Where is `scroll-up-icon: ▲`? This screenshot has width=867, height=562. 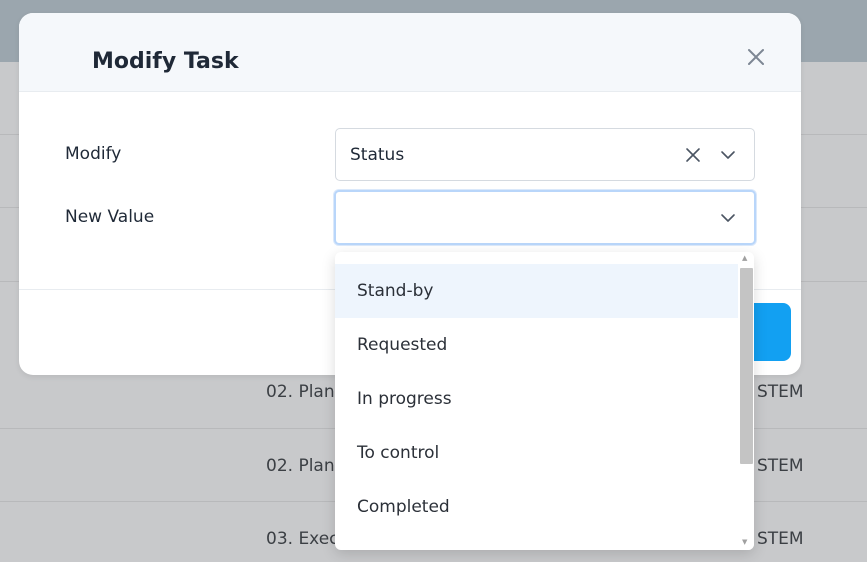
scroll-up-icon: ▲ is located at coordinates (744, 258).